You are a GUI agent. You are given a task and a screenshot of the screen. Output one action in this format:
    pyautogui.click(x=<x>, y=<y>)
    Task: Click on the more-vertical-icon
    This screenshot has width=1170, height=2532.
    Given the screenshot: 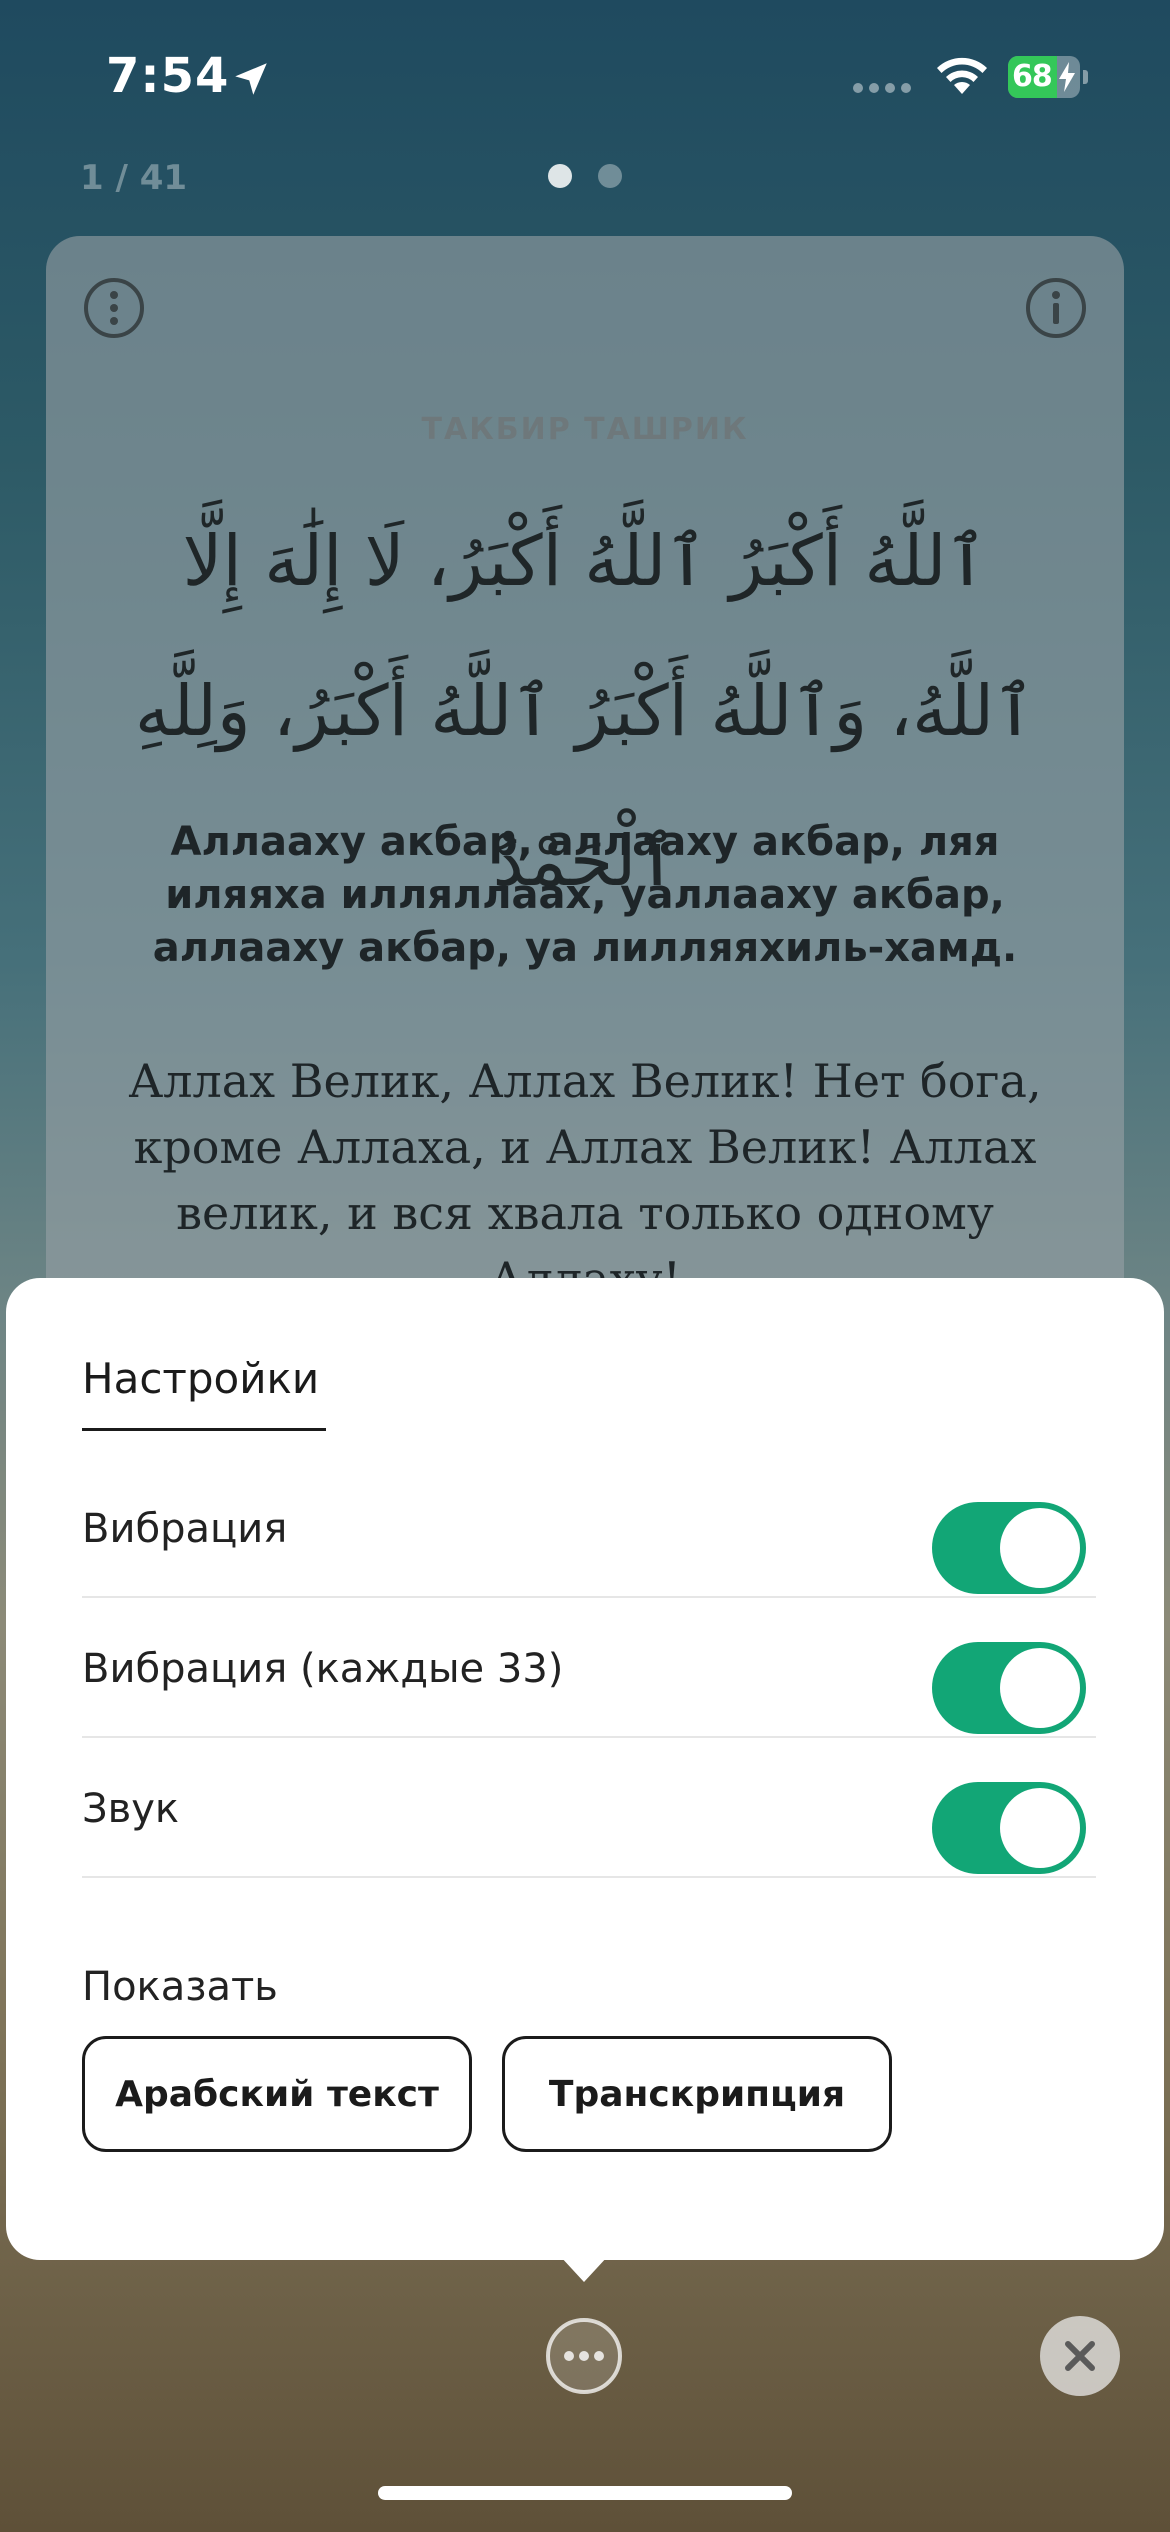 What is the action you would take?
    pyautogui.click(x=114, y=308)
    